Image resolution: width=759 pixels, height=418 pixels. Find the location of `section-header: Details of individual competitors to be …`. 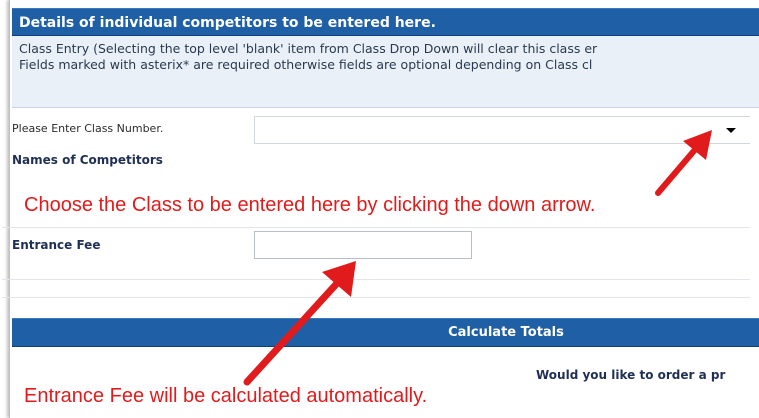

section-header: Details of individual competitors to be … is located at coordinates (385, 22).